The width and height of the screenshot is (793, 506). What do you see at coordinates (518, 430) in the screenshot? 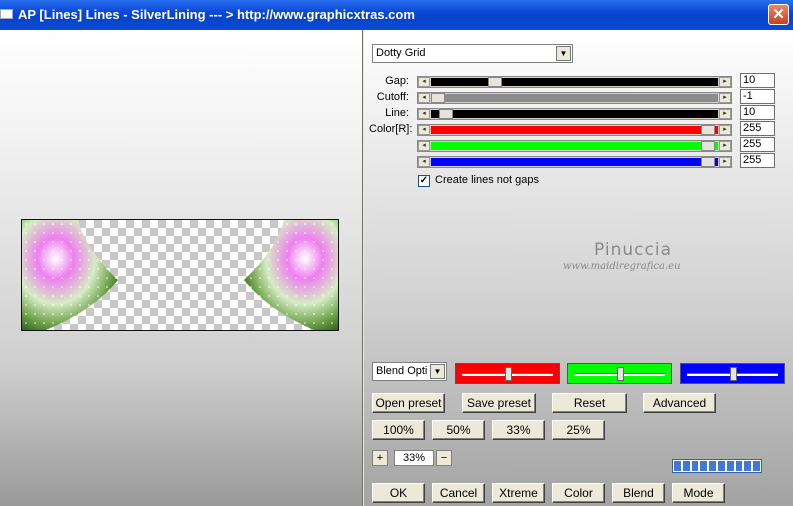
I see `zoom-33-button: 33%` at bounding box center [518, 430].